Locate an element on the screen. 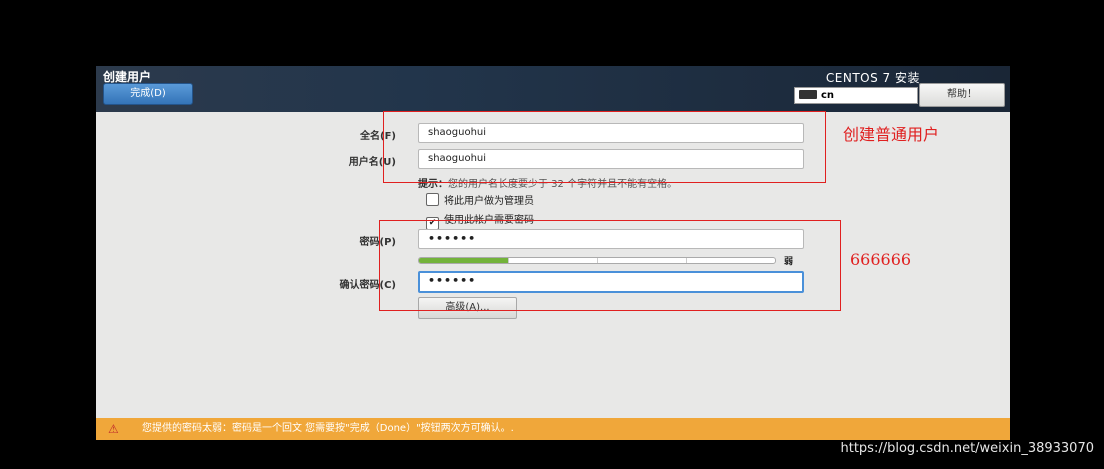 The height and width of the screenshot is (469, 1104). keyboard-icon is located at coordinates (808, 94).